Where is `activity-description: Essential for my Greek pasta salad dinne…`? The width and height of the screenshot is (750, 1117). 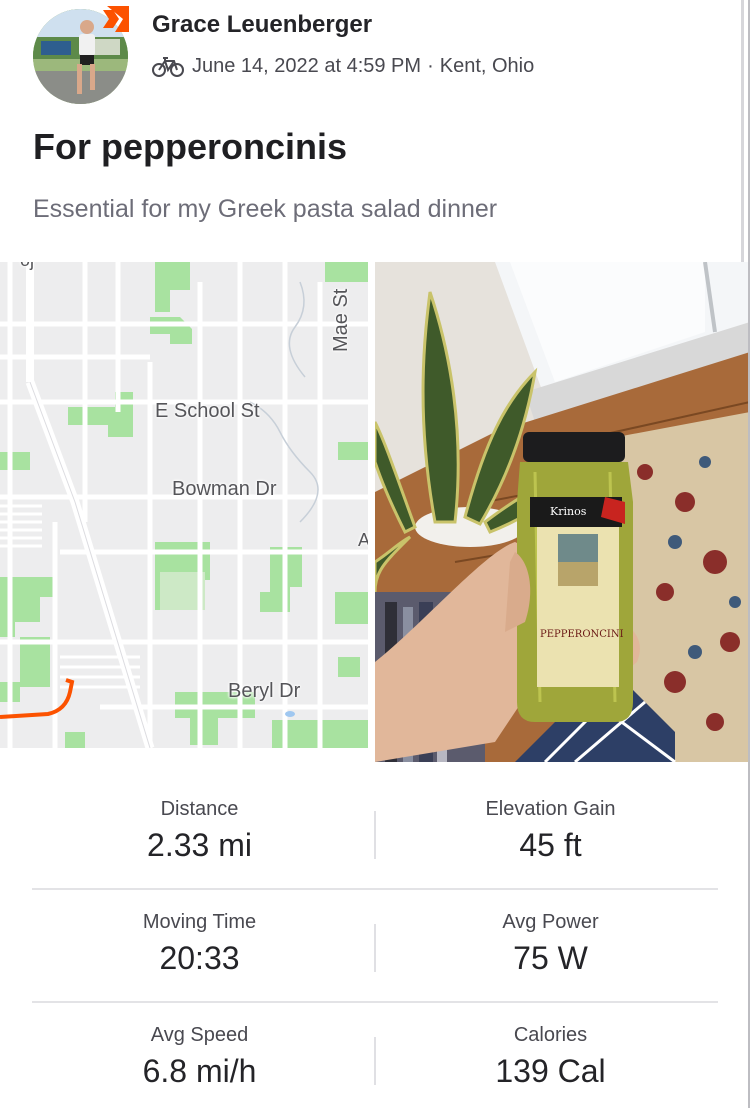 activity-description: Essential for my Greek pasta salad dinne… is located at coordinates (265, 209).